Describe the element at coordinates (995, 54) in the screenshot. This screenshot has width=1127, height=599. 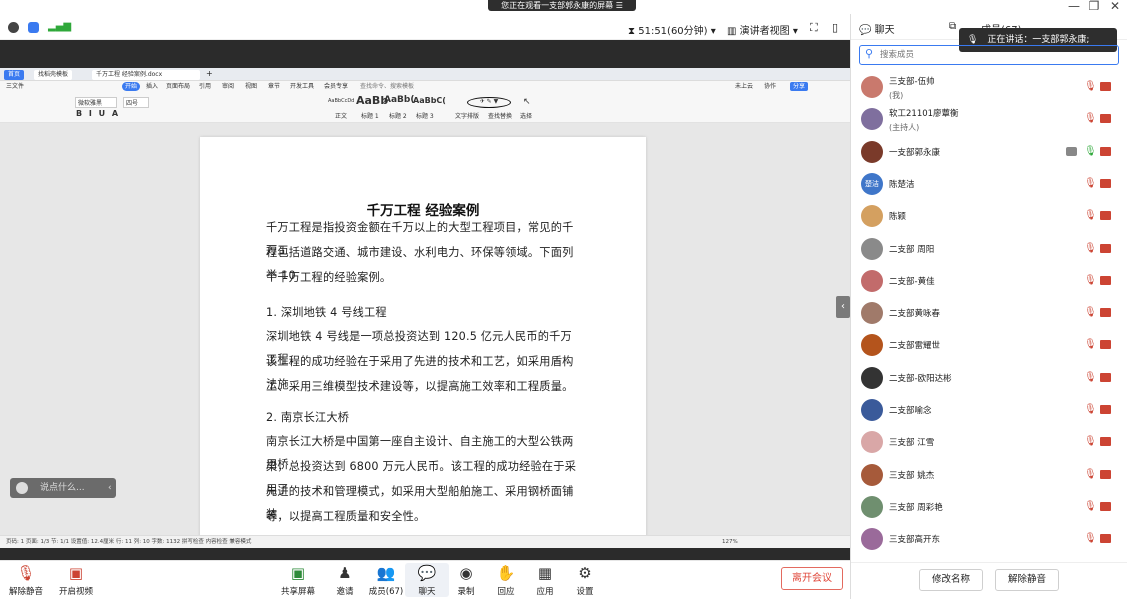
I see `member-search-field` at that location.